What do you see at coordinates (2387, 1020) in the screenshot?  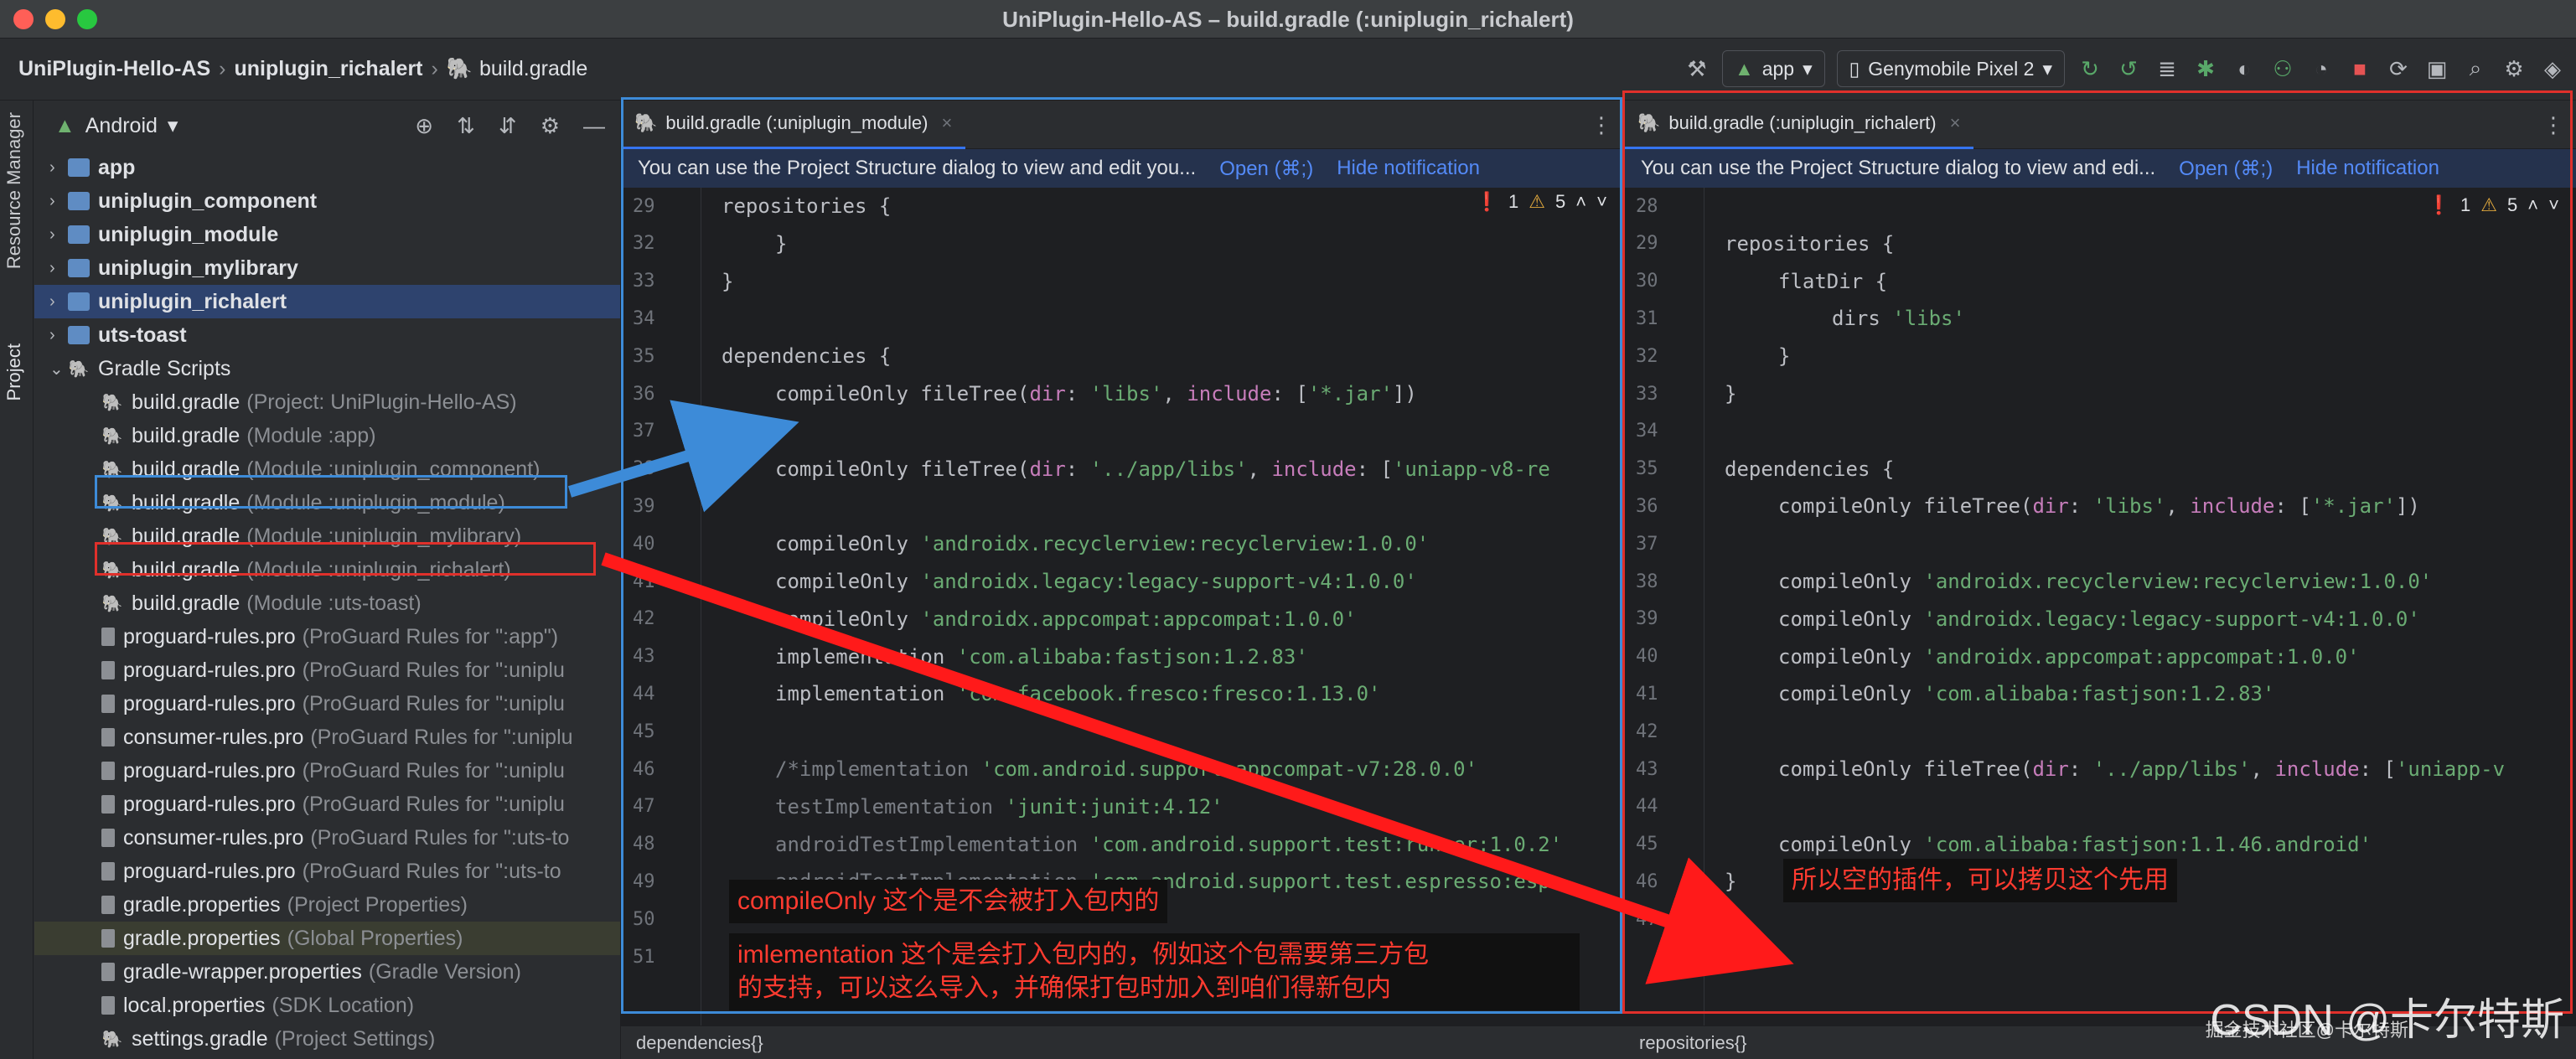 I see `watermark: CSDN @卡尔特斯` at bounding box center [2387, 1020].